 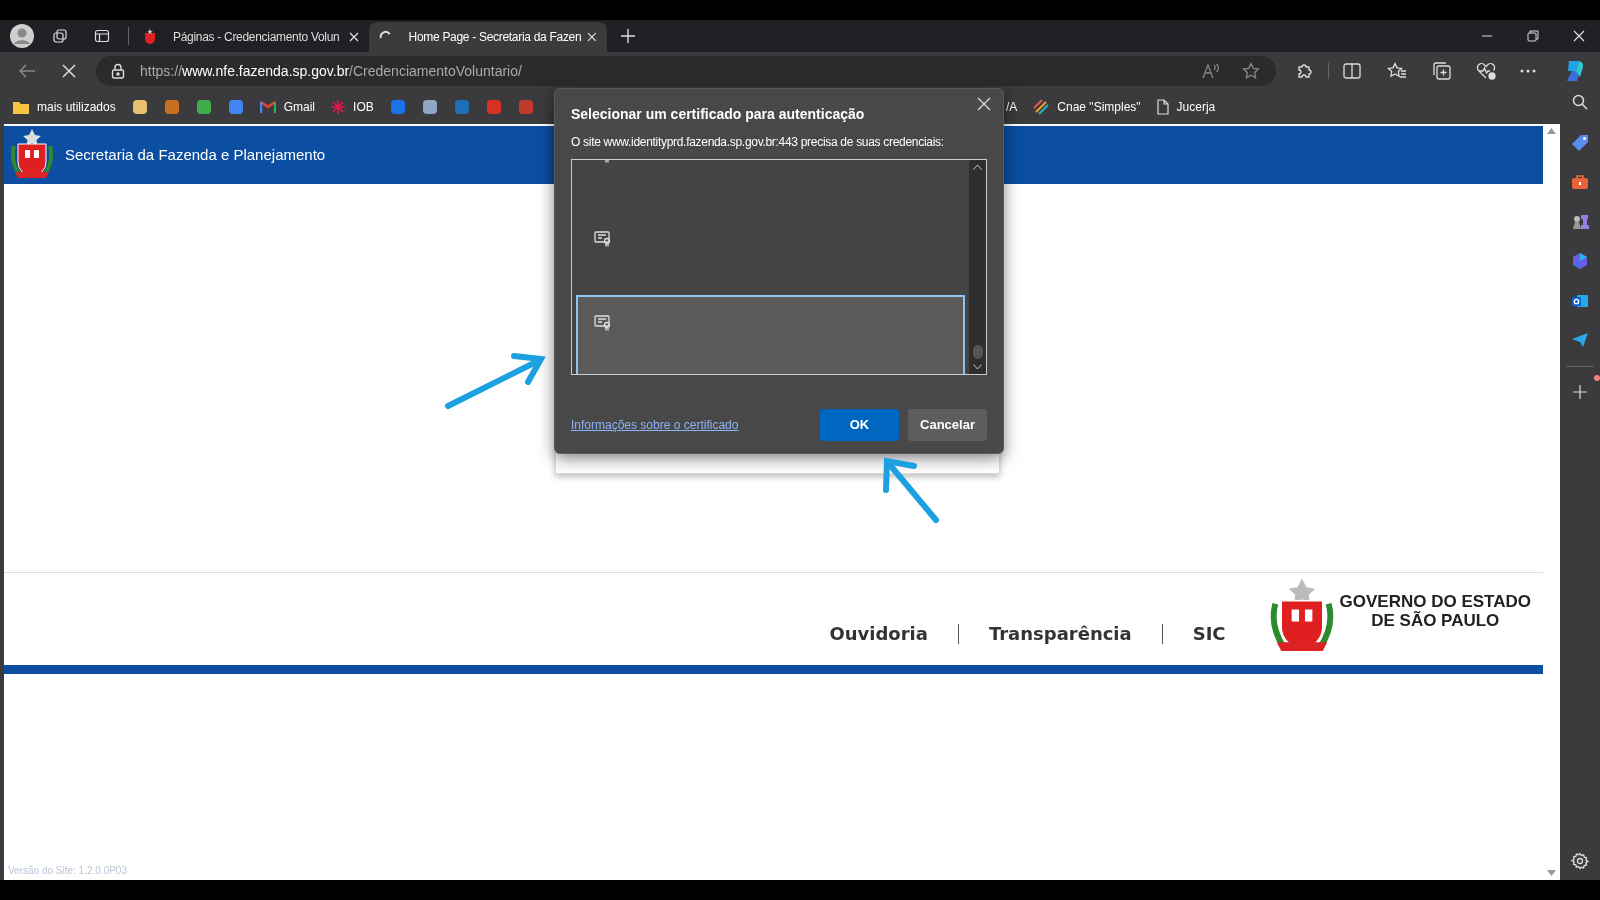 I want to click on bookmark: /A, so click(x=1012, y=107).